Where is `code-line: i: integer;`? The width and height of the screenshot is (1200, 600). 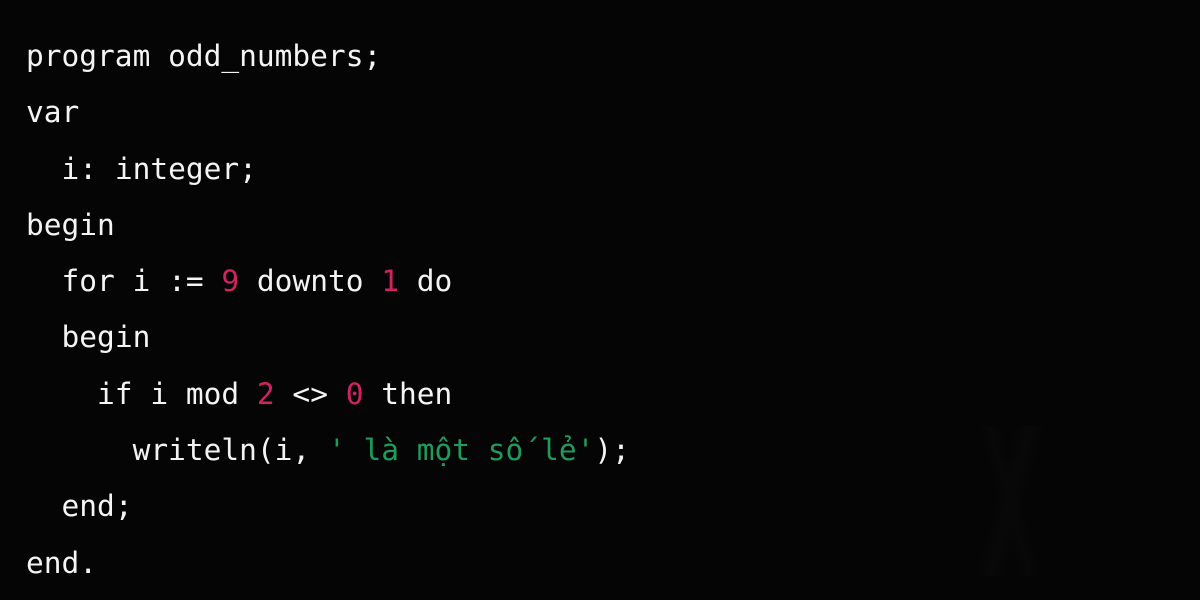
code-line: i: integer; is located at coordinates (600, 169).